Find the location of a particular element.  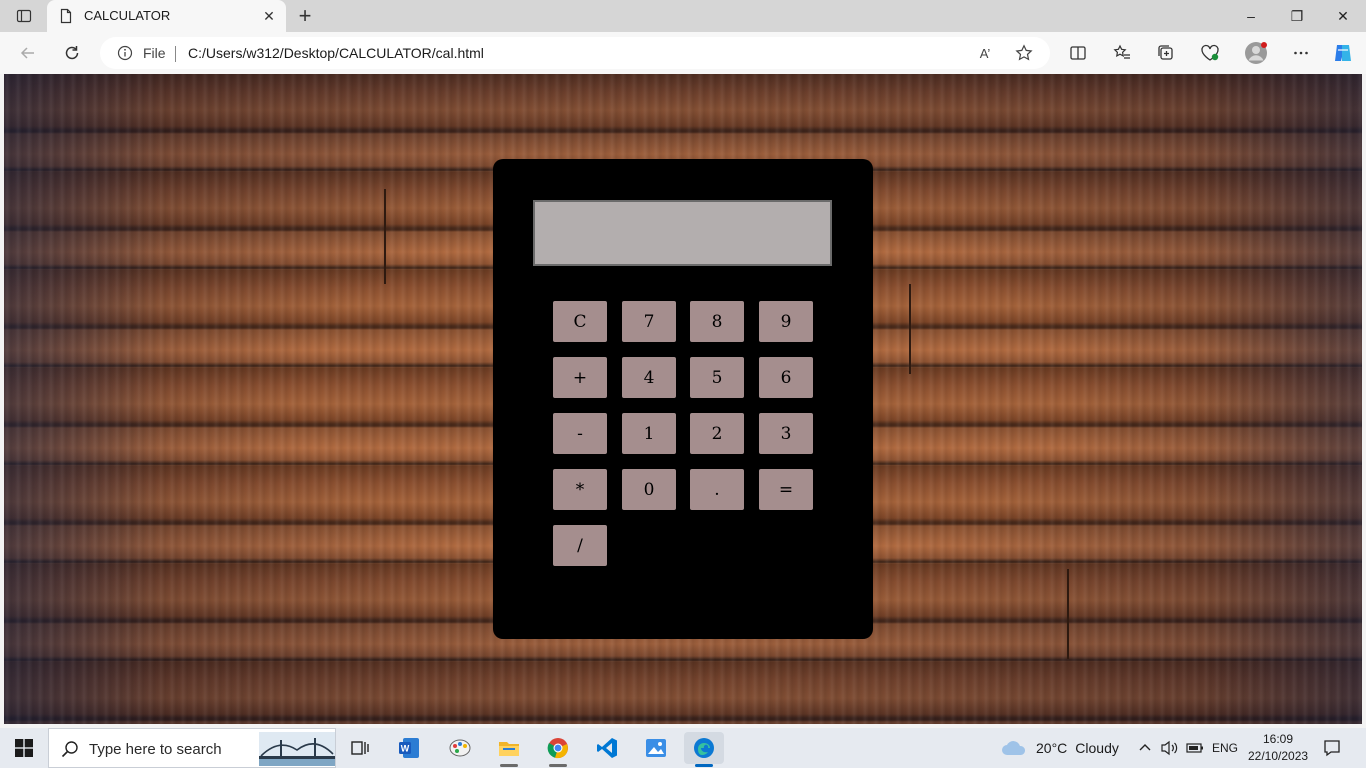

page-icon is located at coordinates (66, 16).